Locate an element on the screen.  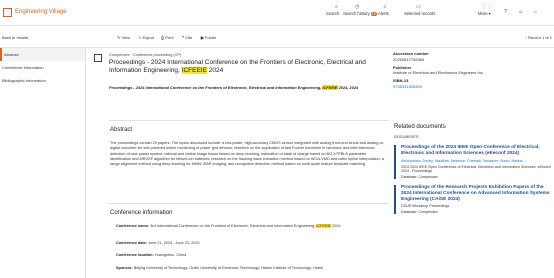
back-to-results-link: Back to results is located at coordinates (15, 37).